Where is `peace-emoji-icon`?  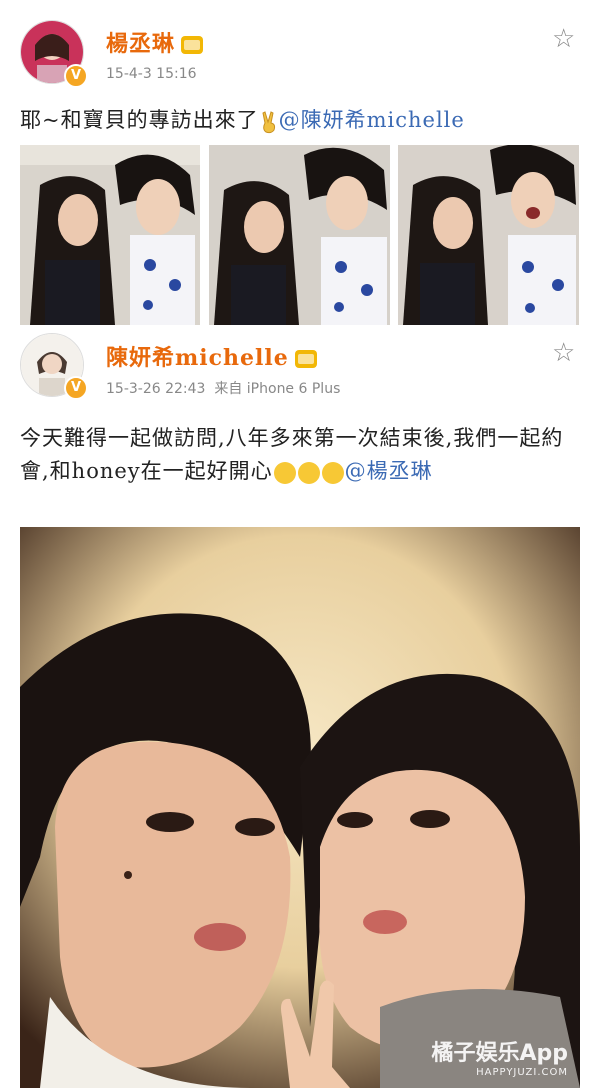 peace-emoji-icon is located at coordinates (268, 121).